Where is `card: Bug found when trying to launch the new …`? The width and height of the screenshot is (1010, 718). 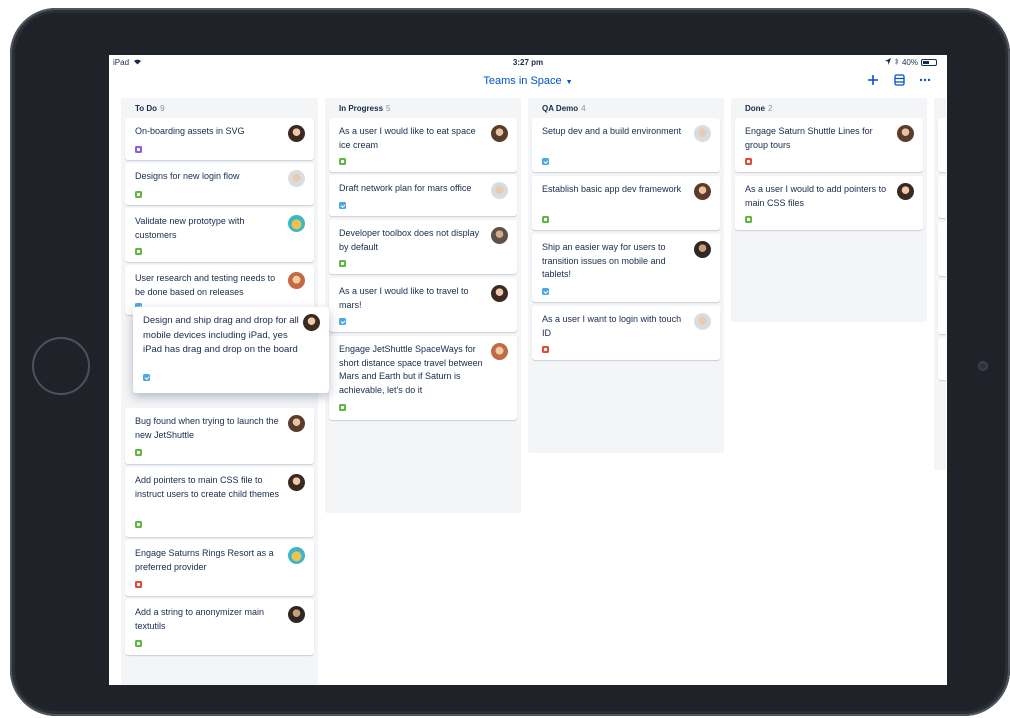 card: Bug found when trying to launch the new … is located at coordinates (219, 436).